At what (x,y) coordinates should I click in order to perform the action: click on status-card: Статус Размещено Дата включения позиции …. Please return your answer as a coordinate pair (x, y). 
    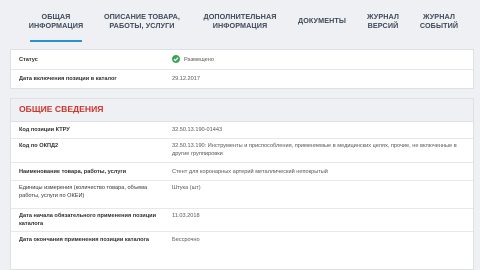
    Looking at the image, I should click on (242, 69).